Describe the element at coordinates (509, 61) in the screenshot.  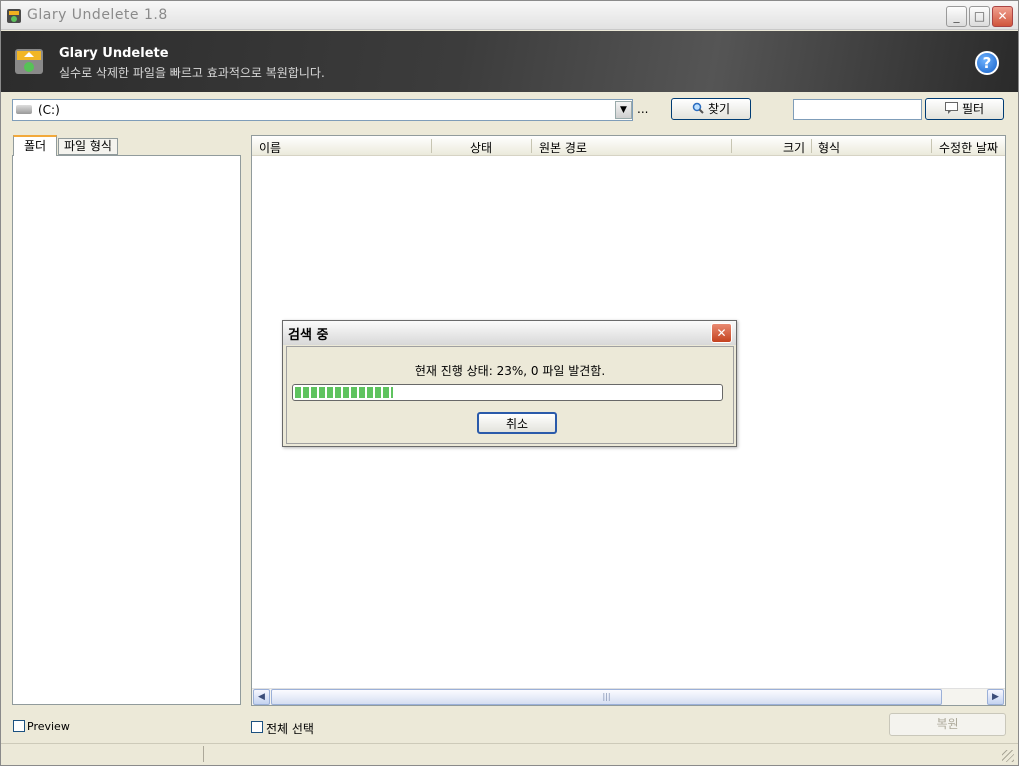
I see `header-banner` at that location.